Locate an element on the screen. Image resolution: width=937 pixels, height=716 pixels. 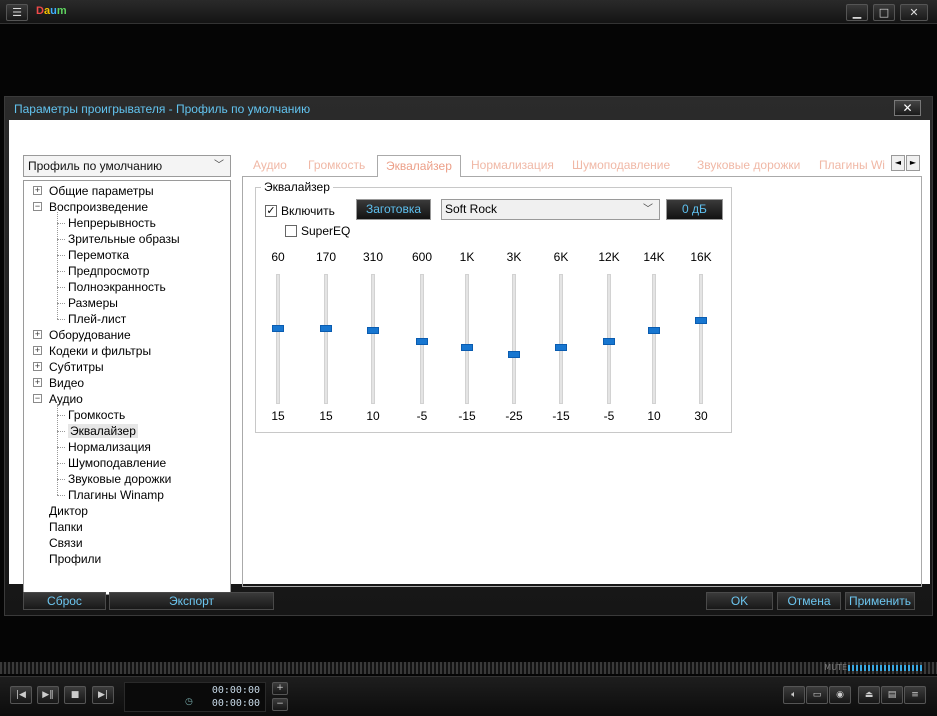
tab-normalization: Нормализация is located at coordinates (512, 165).